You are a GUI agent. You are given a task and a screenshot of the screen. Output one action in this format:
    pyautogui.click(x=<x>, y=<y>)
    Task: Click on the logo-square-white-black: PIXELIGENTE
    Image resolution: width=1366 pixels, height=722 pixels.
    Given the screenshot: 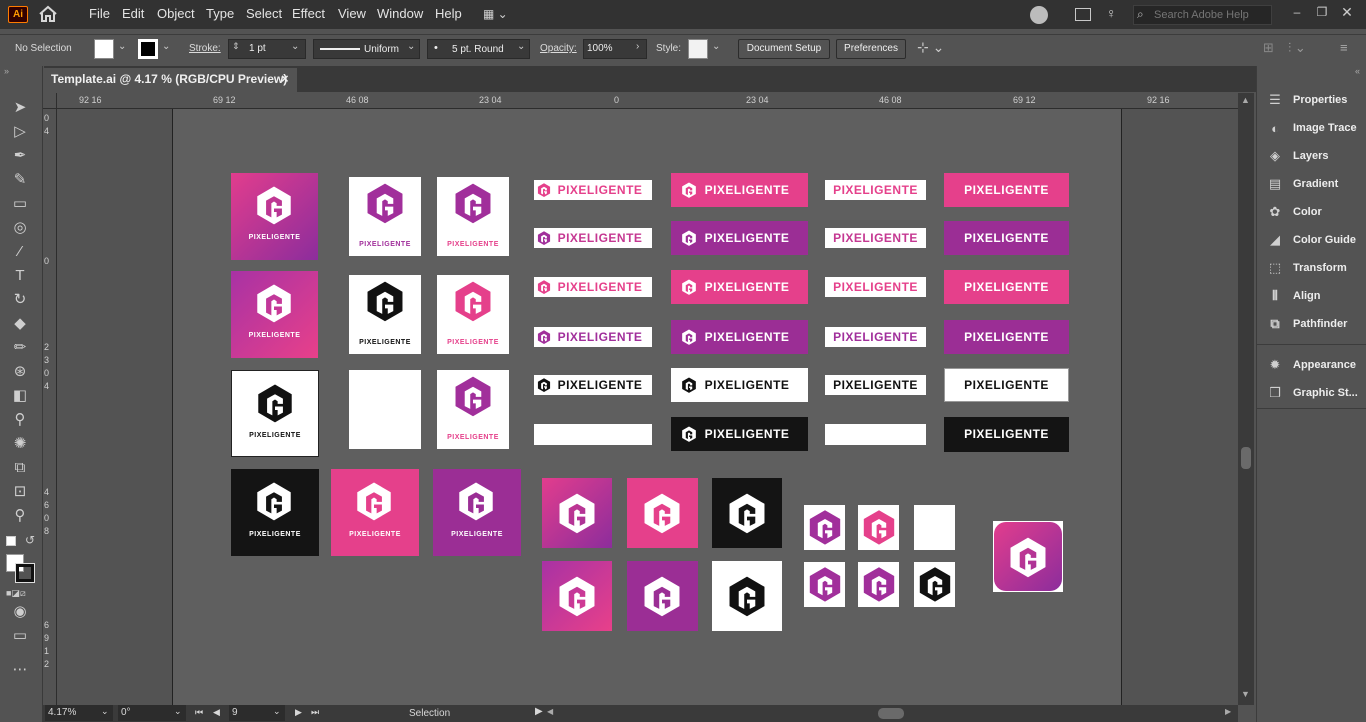 What is the action you would take?
    pyautogui.click(x=385, y=314)
    